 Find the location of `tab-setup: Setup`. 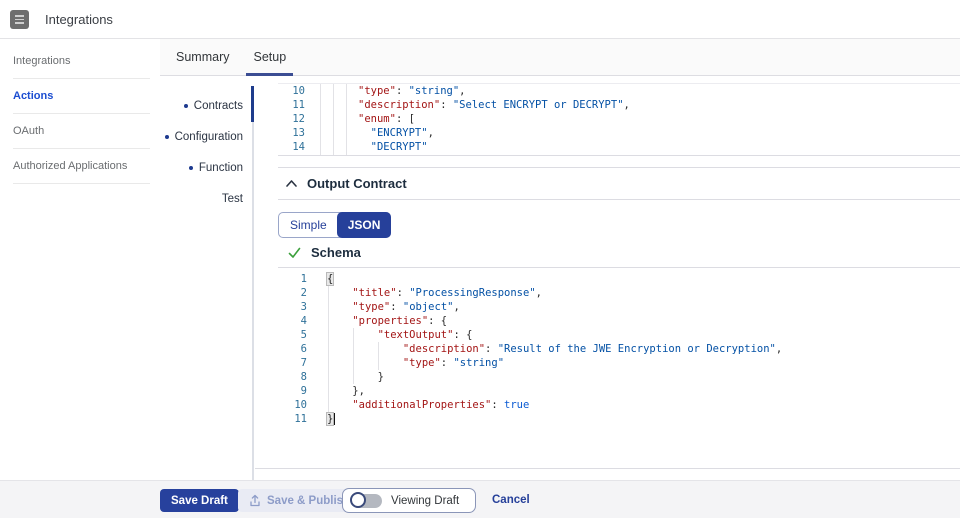

tab-setup: Setup is located at coordinates (269, 57).